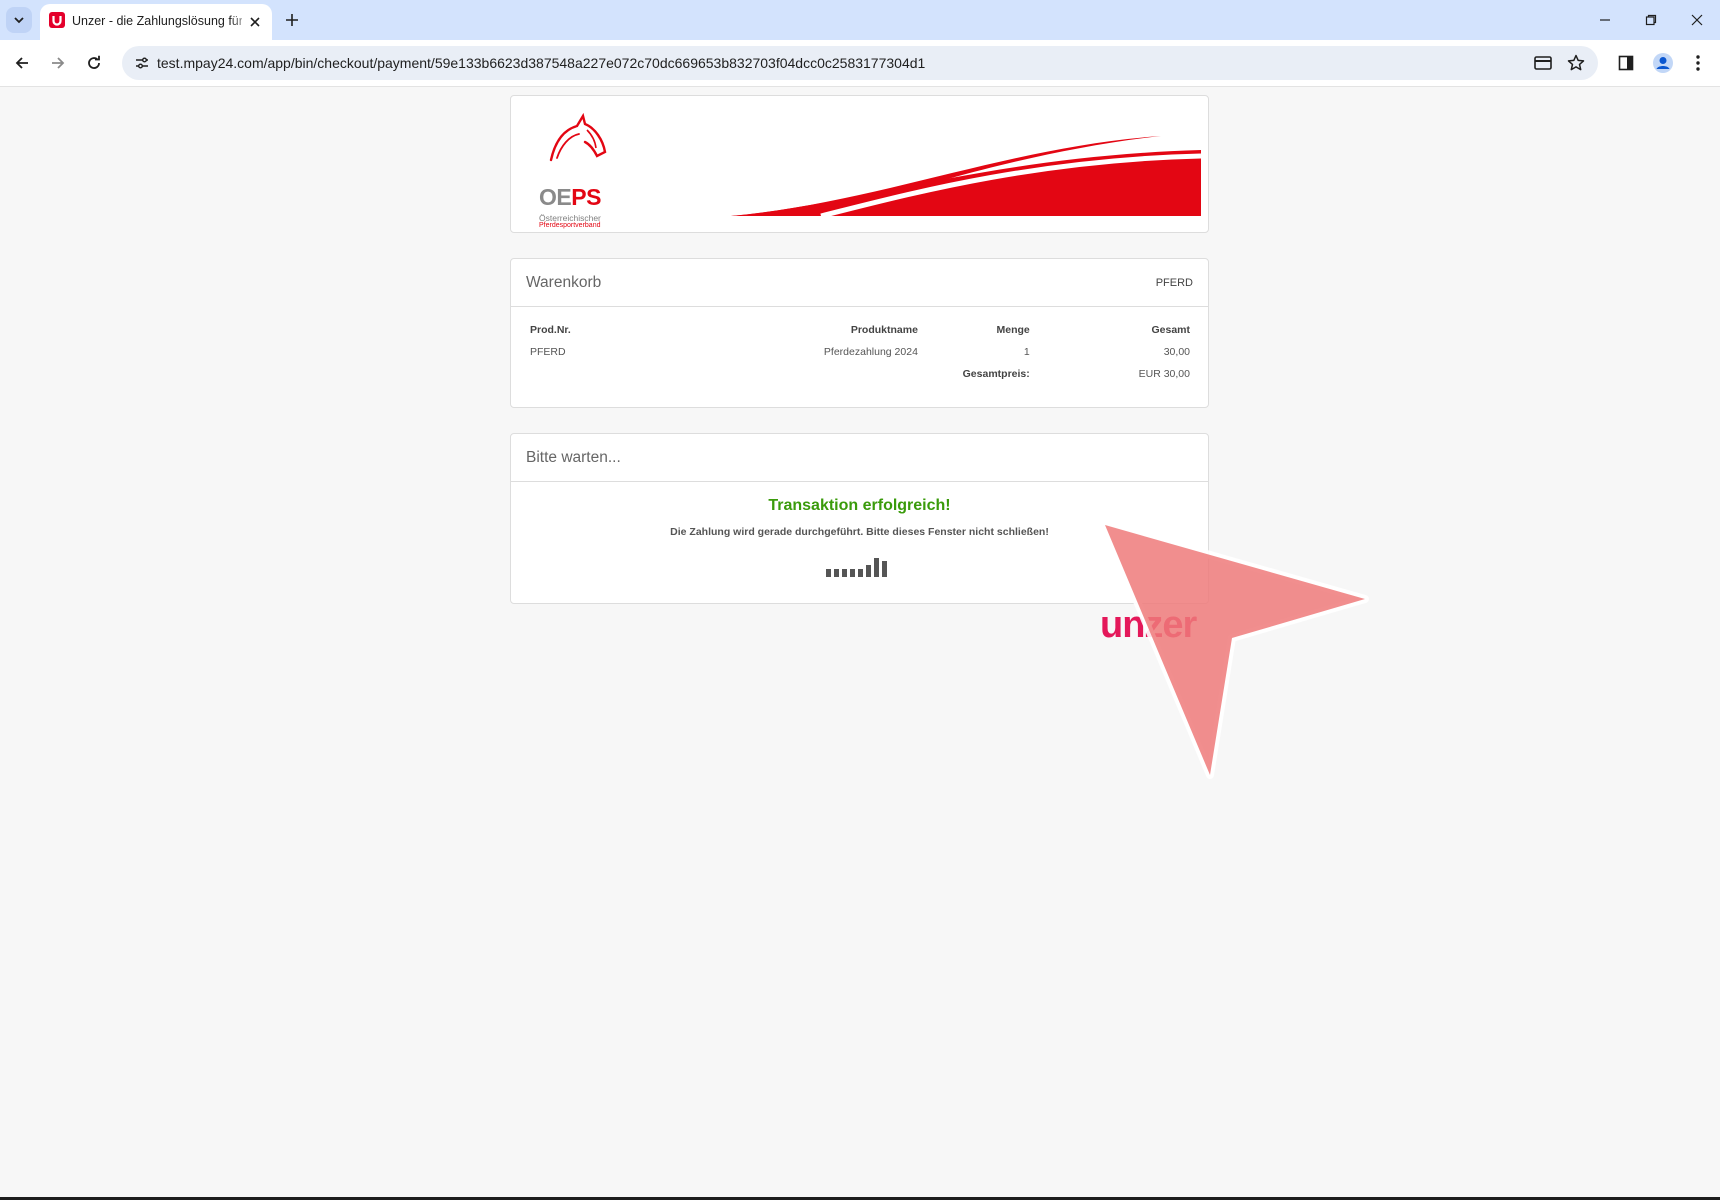 This screenshot has width=1720, height=1200. I want to click on unzer-favicon, so click(57, 20).